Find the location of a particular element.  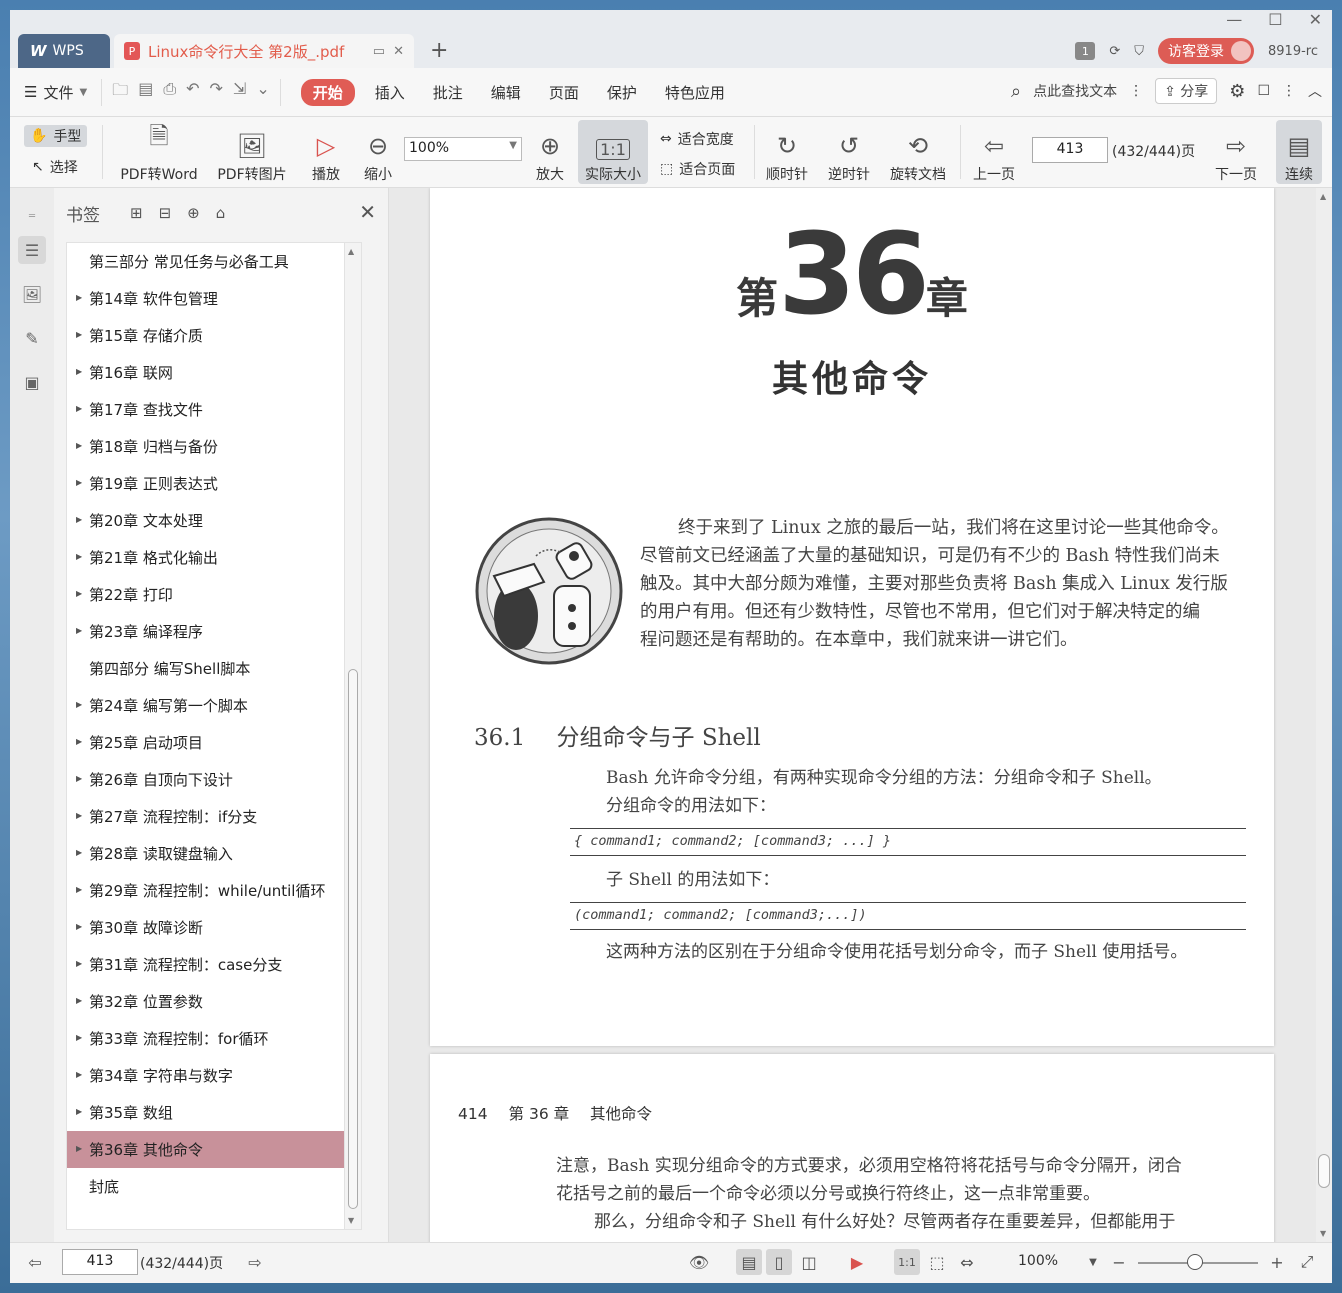

bookmark-item: ▶ 第16章 联网 is located at coordinates (214, 372).